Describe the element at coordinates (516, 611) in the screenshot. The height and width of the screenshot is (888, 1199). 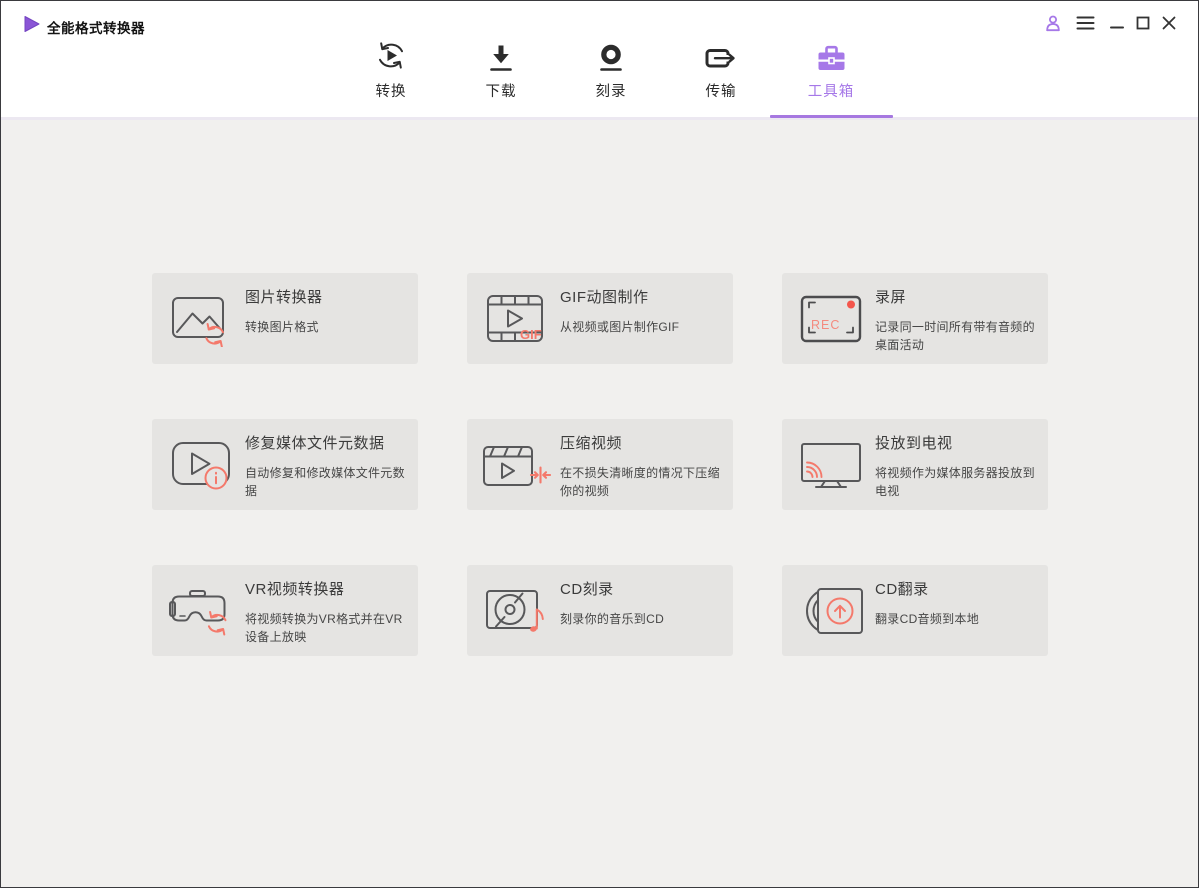
I see `cd-burn-icon` at that location.